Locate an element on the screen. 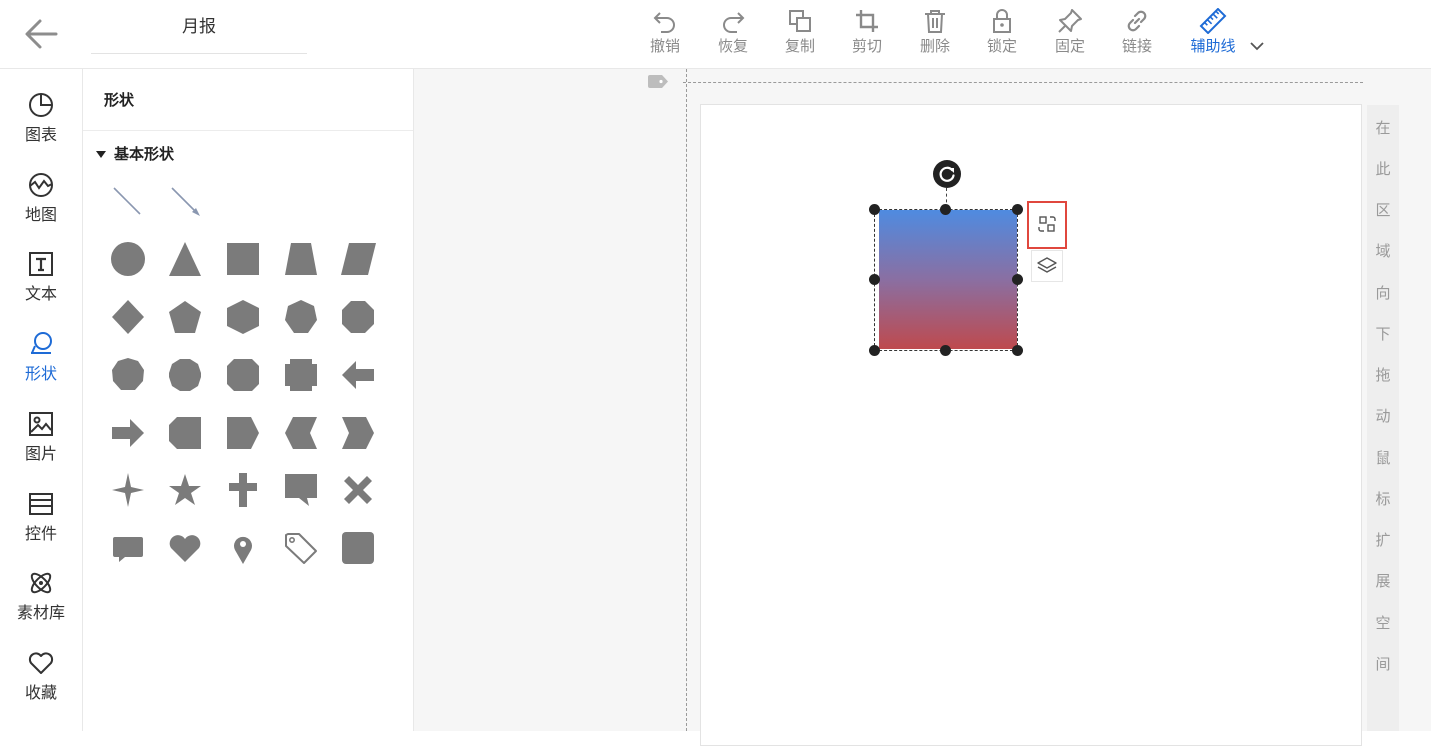 The image size is (1431, 746). shape-left-arrow is located at coordinates (358, 375).